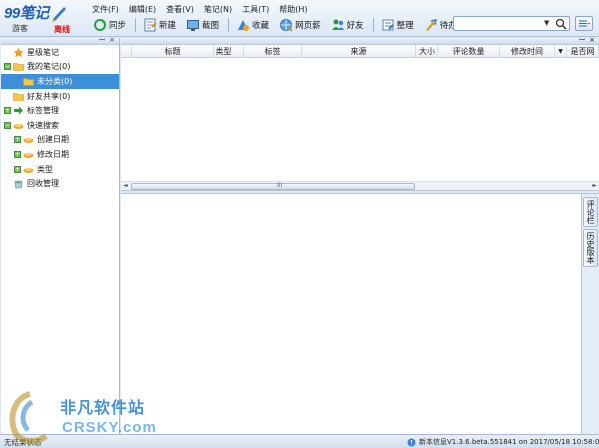  I want to click on screenshot-icon, so click(193, 25).